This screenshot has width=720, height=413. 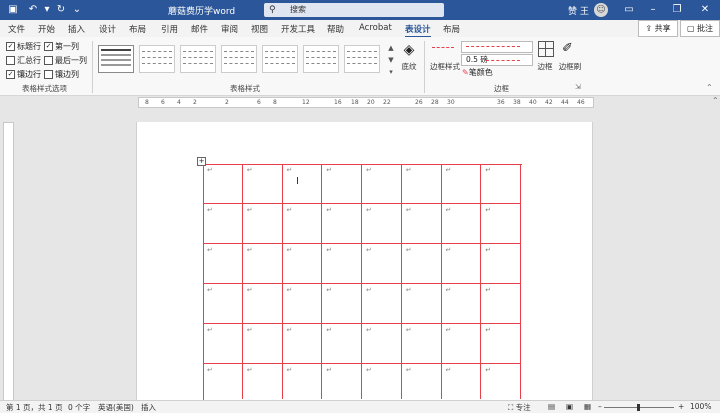 I want to click on search-box: ⚲ 搜索, so click(x=354, y=10).